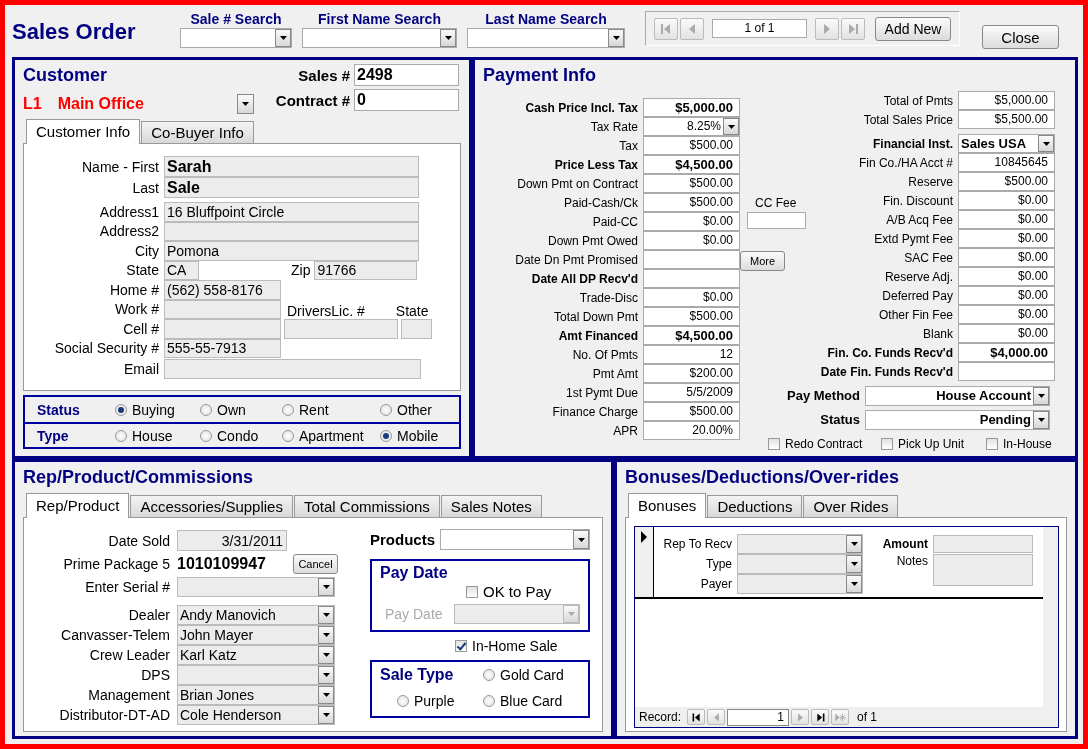 Image resolution: width=1088 pixels, height=749 pixels. I want to click on radio-label: Mobile, so click(418, 435).